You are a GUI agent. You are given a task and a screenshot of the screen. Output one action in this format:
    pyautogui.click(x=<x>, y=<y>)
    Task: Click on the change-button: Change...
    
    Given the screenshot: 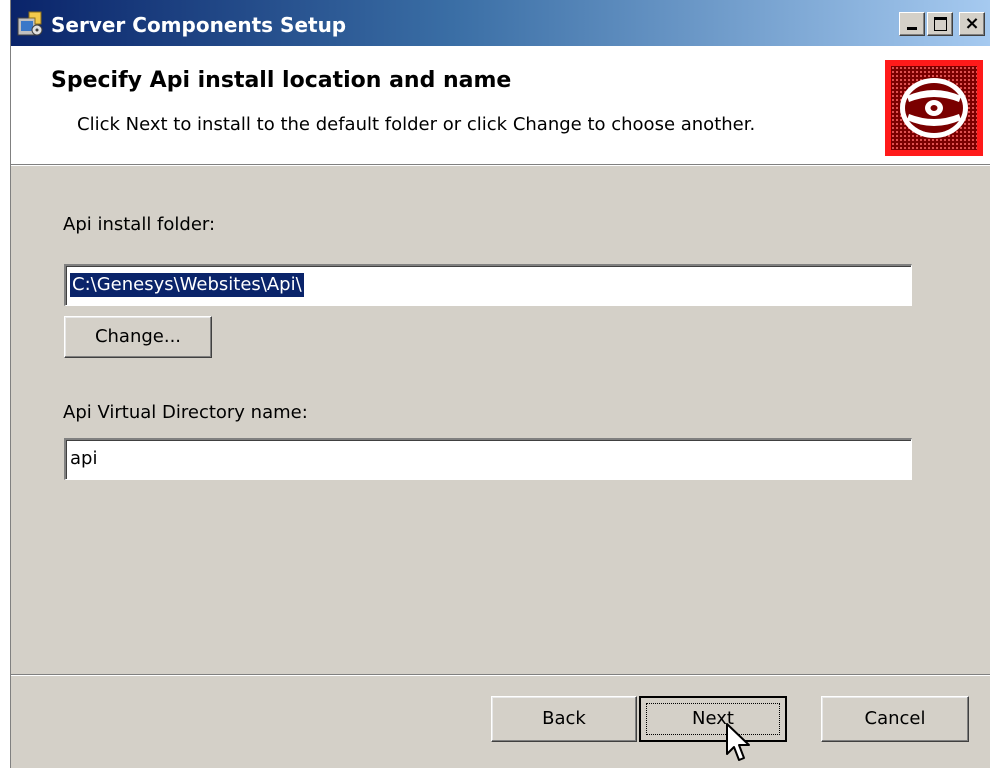 What is the action you would take?
    pyautogui.click(x=138, y=337)
    